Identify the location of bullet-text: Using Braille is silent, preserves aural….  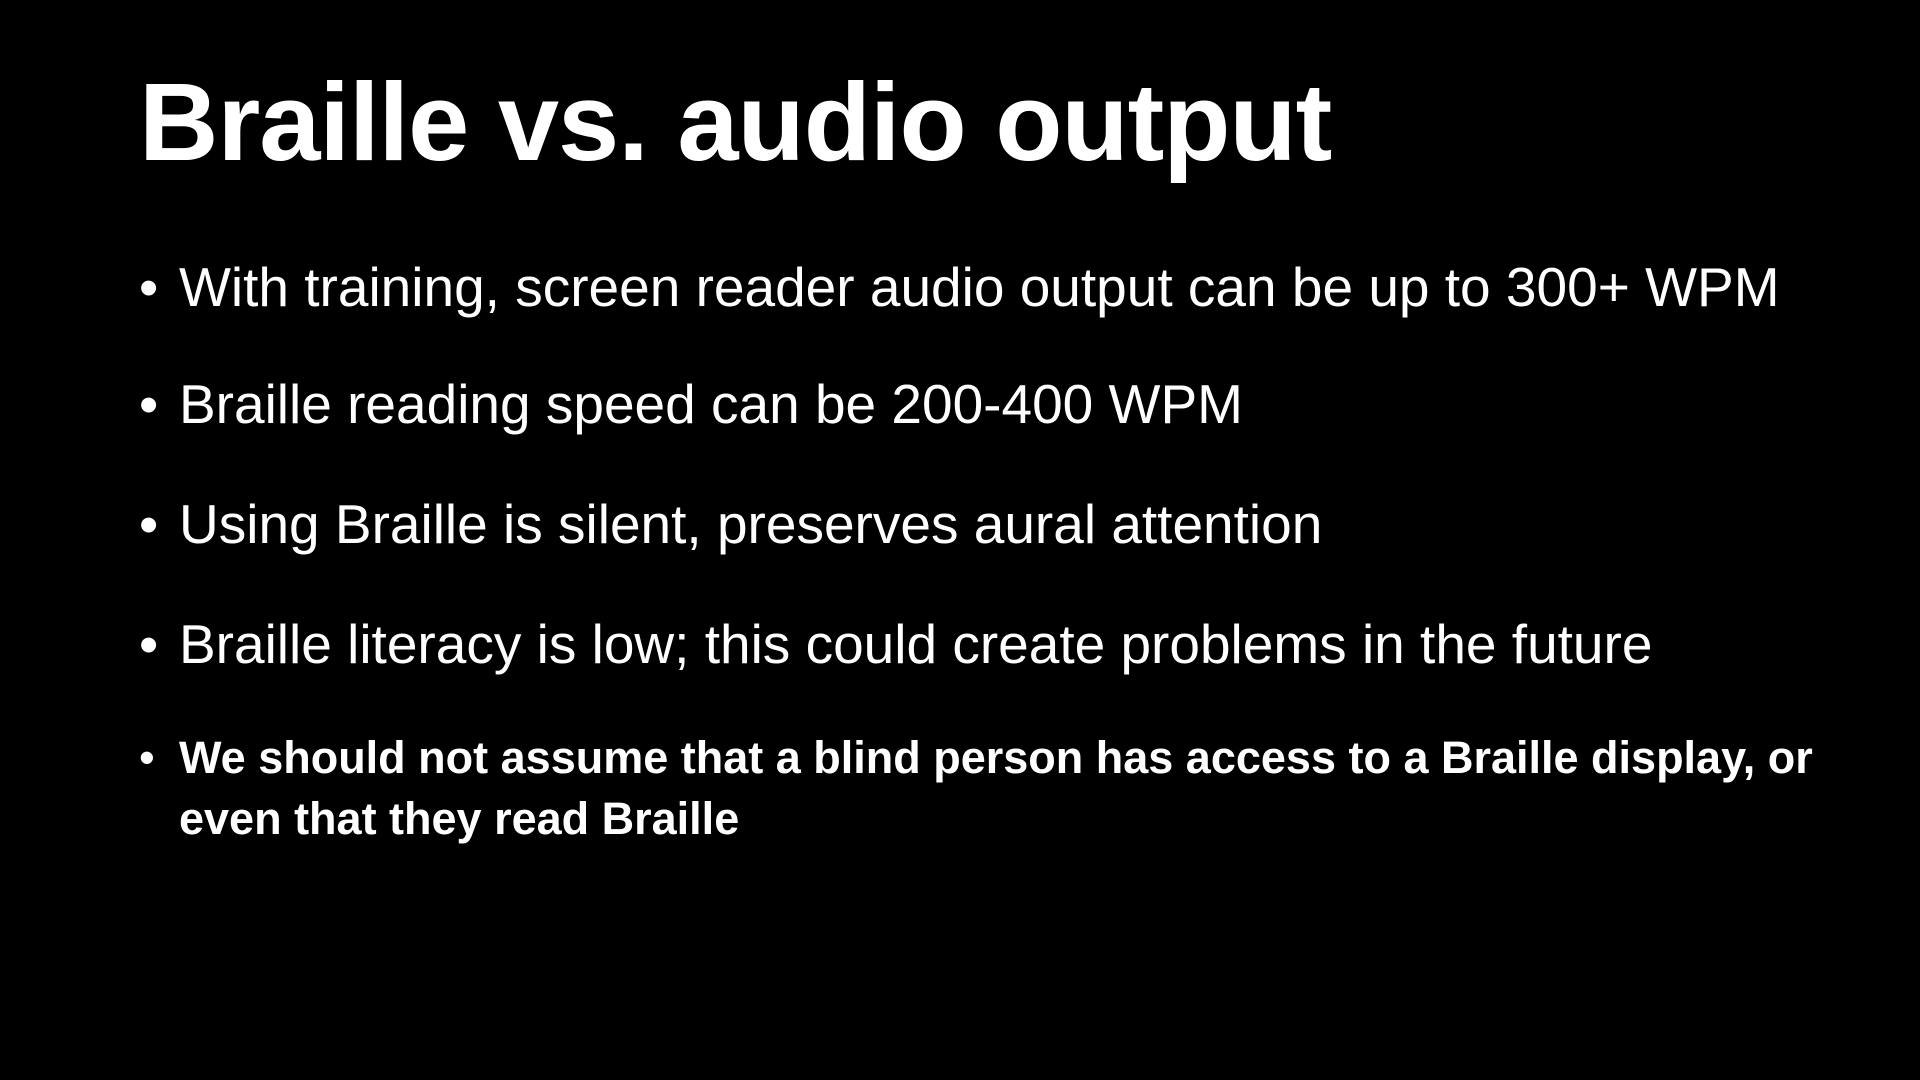
(751, 524).